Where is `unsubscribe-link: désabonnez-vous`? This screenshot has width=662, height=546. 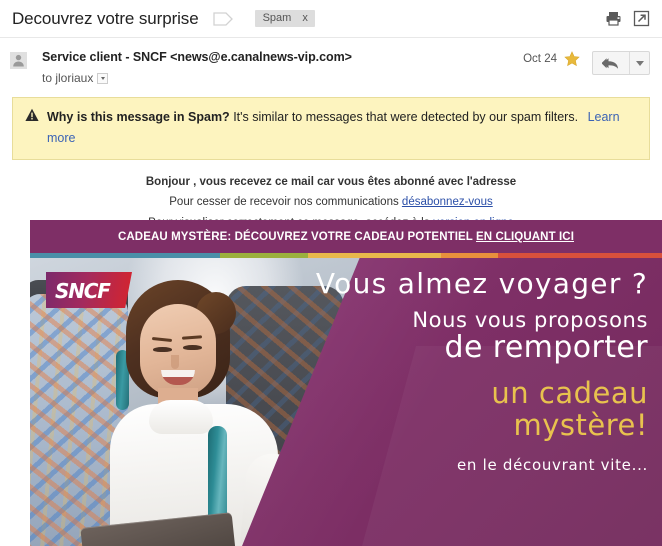
unsubscribe-link: désabonnez-vous is located at coordinates (447, 202).